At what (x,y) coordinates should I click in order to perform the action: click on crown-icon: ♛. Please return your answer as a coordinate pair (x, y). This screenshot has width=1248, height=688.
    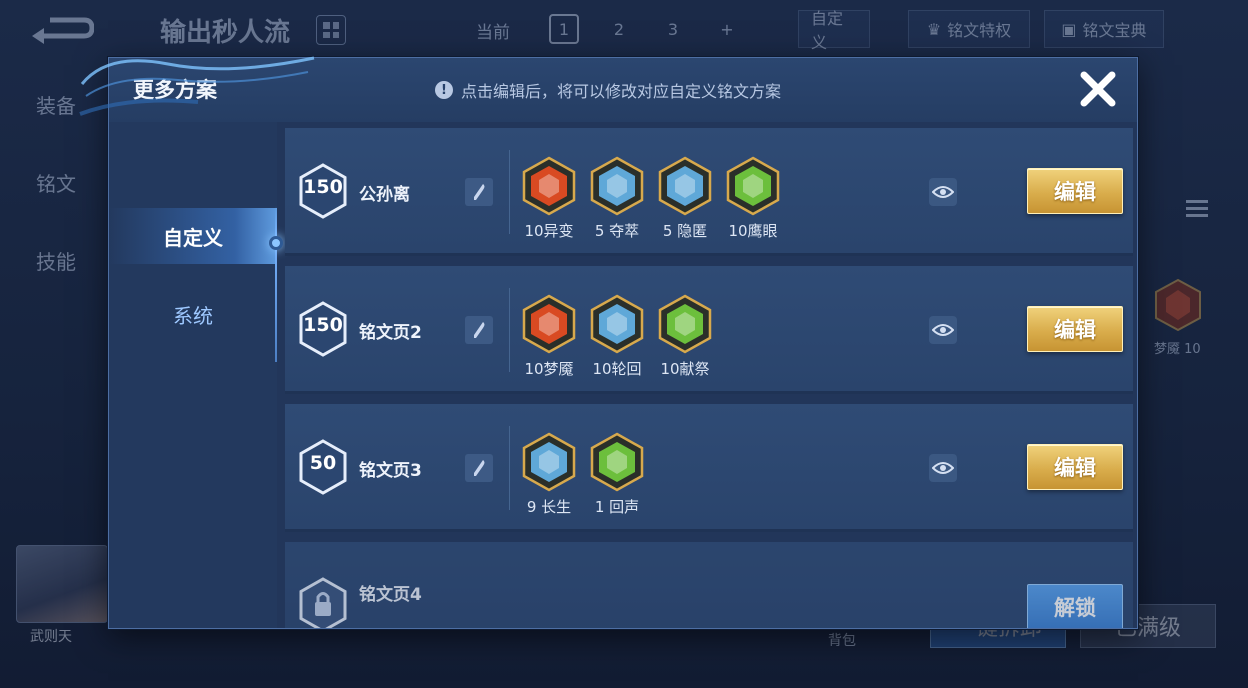
    Looking at the image, I should click on (934, 29).